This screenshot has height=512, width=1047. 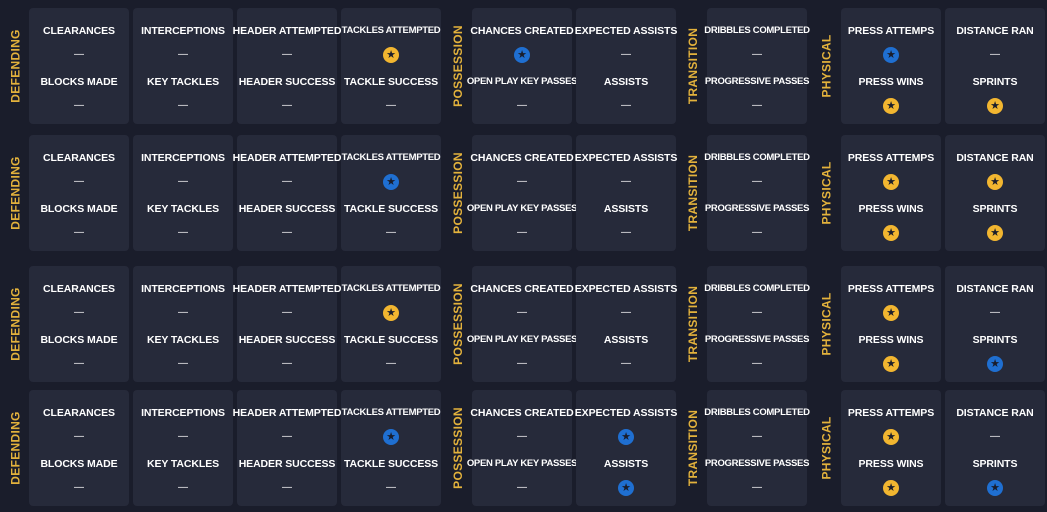 What do you see at coordinates (995, 425) in the screenshot?
I see `stat-cell: DISTANCE RAN —` at bounding box center [995, 425].